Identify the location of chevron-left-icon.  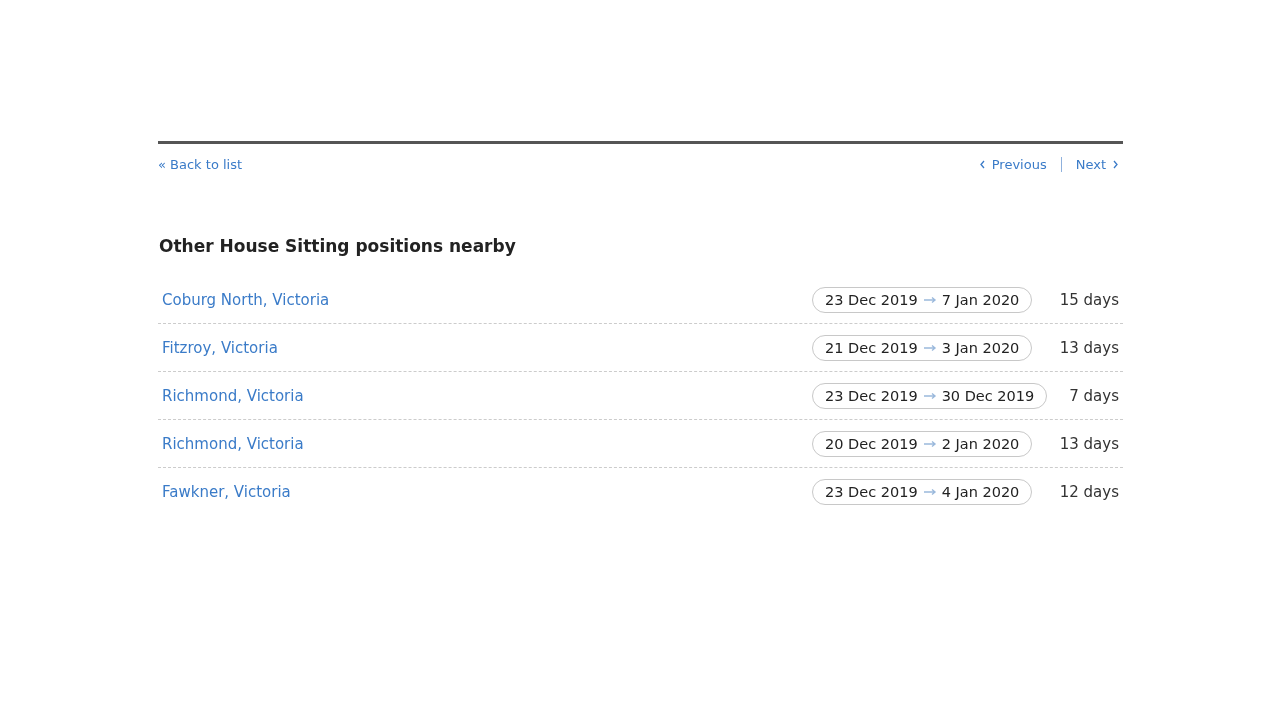
(982, 164).